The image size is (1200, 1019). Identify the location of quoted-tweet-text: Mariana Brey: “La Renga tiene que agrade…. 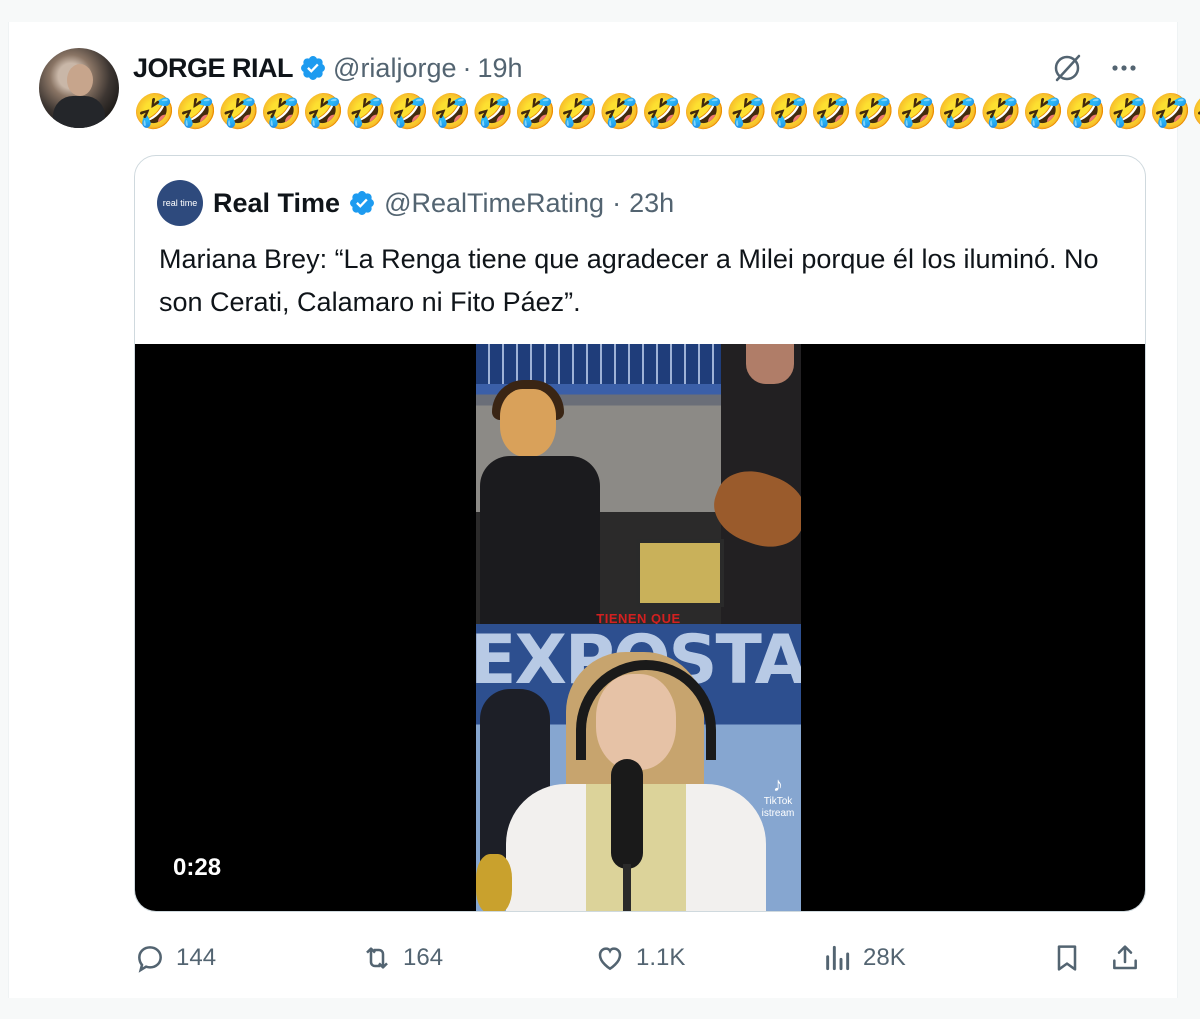
(629, 280).